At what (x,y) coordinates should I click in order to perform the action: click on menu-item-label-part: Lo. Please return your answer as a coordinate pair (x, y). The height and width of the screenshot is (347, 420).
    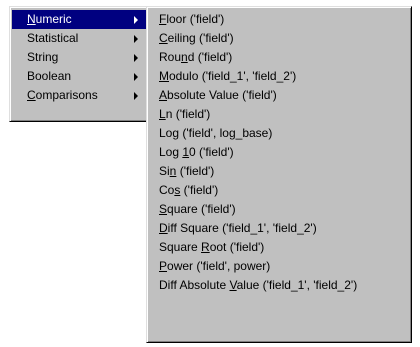
    Looking at the image, I should click on (166, 133).